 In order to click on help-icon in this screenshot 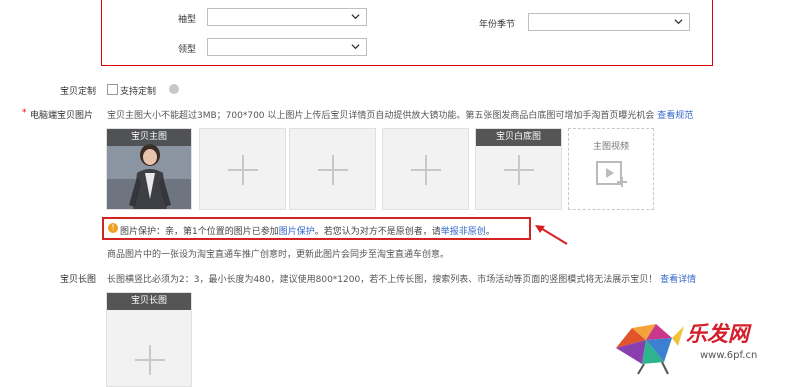, I will do `click(174, 89)`.